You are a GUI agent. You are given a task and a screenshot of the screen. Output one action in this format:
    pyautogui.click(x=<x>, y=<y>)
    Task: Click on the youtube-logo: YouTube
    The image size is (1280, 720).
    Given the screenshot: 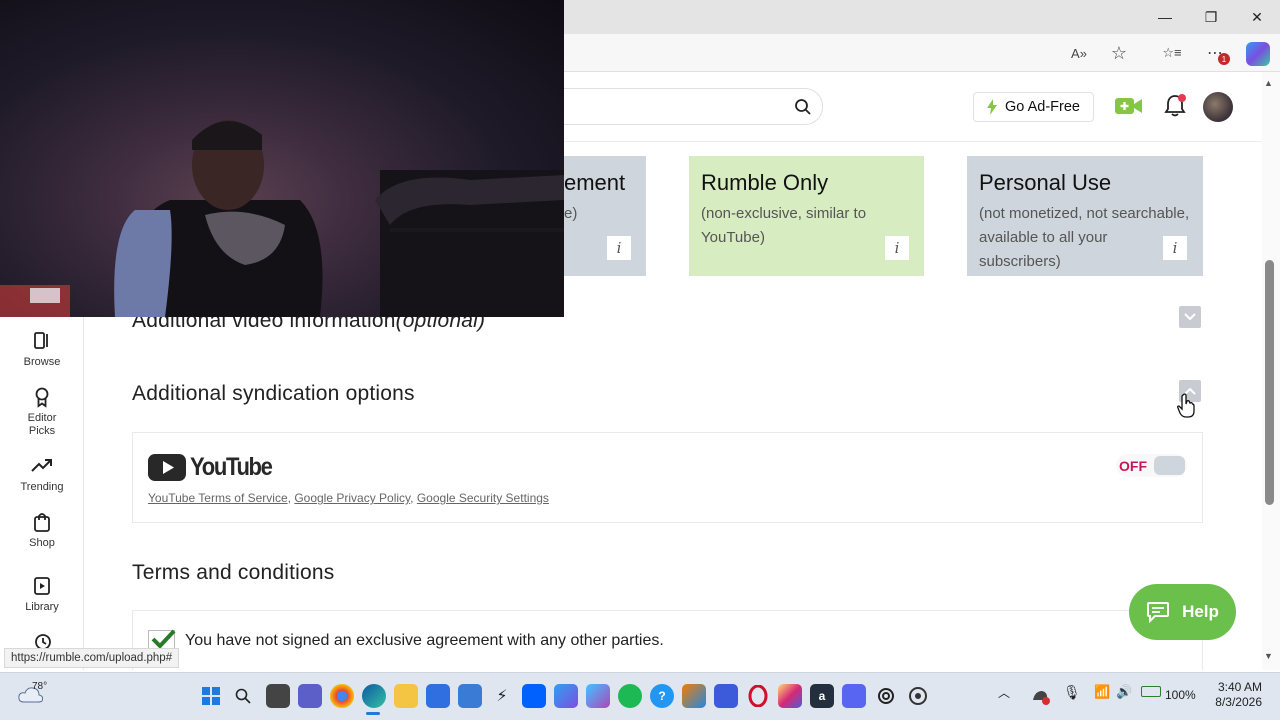 What is the action you would take?
    pyautogui.click(x=215, y=467)
    